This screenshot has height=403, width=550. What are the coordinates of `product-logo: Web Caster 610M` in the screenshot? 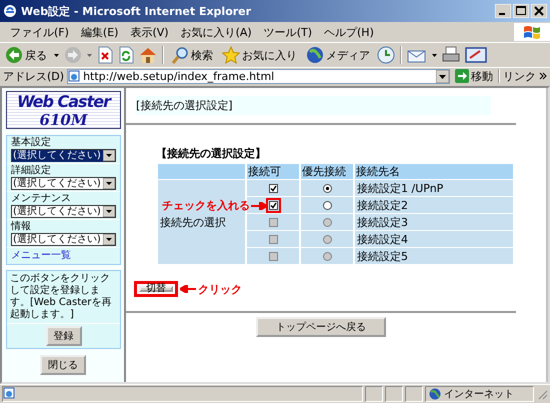 It's located at (63, 110).